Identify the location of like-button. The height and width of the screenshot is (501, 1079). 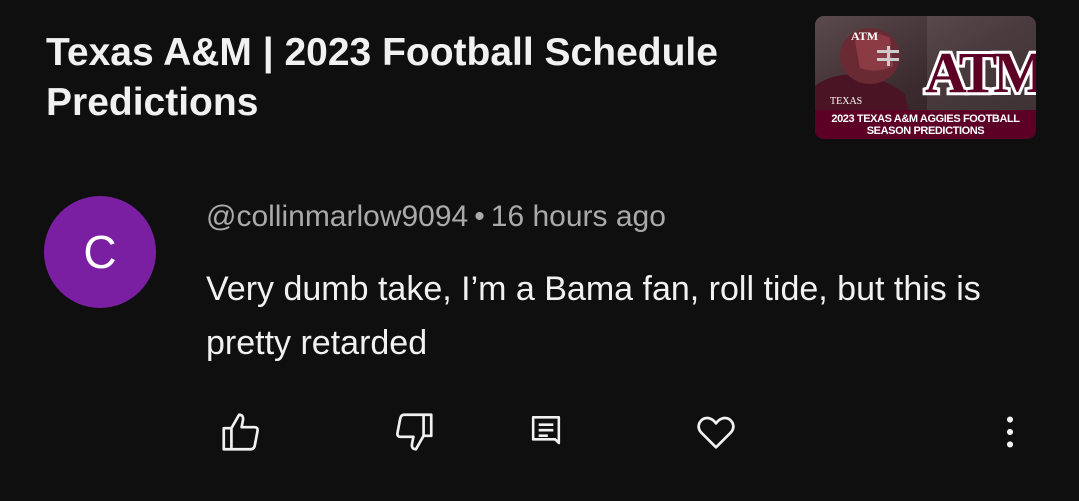
(241, 432).